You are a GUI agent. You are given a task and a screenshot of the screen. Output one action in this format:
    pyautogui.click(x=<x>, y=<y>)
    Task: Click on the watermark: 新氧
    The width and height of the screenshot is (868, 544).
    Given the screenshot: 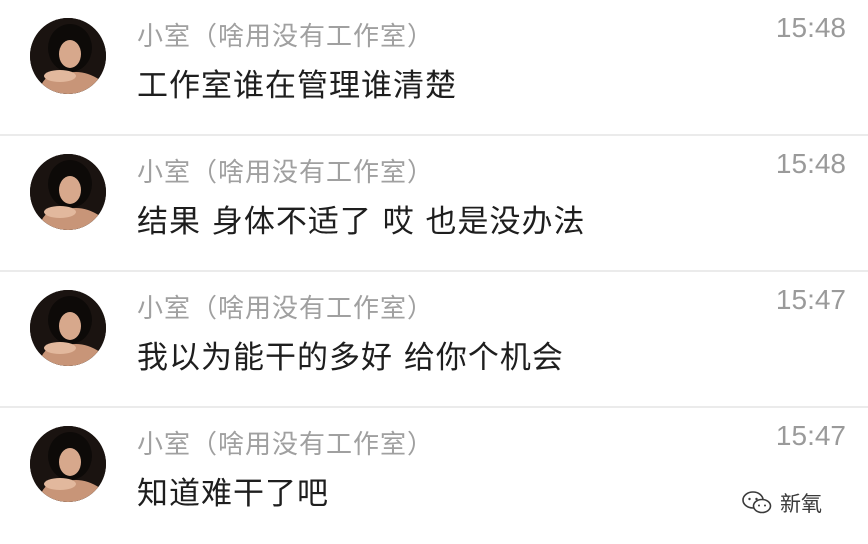 What is the action you would take?
    pyautogui.click(x=782, y=503)
    